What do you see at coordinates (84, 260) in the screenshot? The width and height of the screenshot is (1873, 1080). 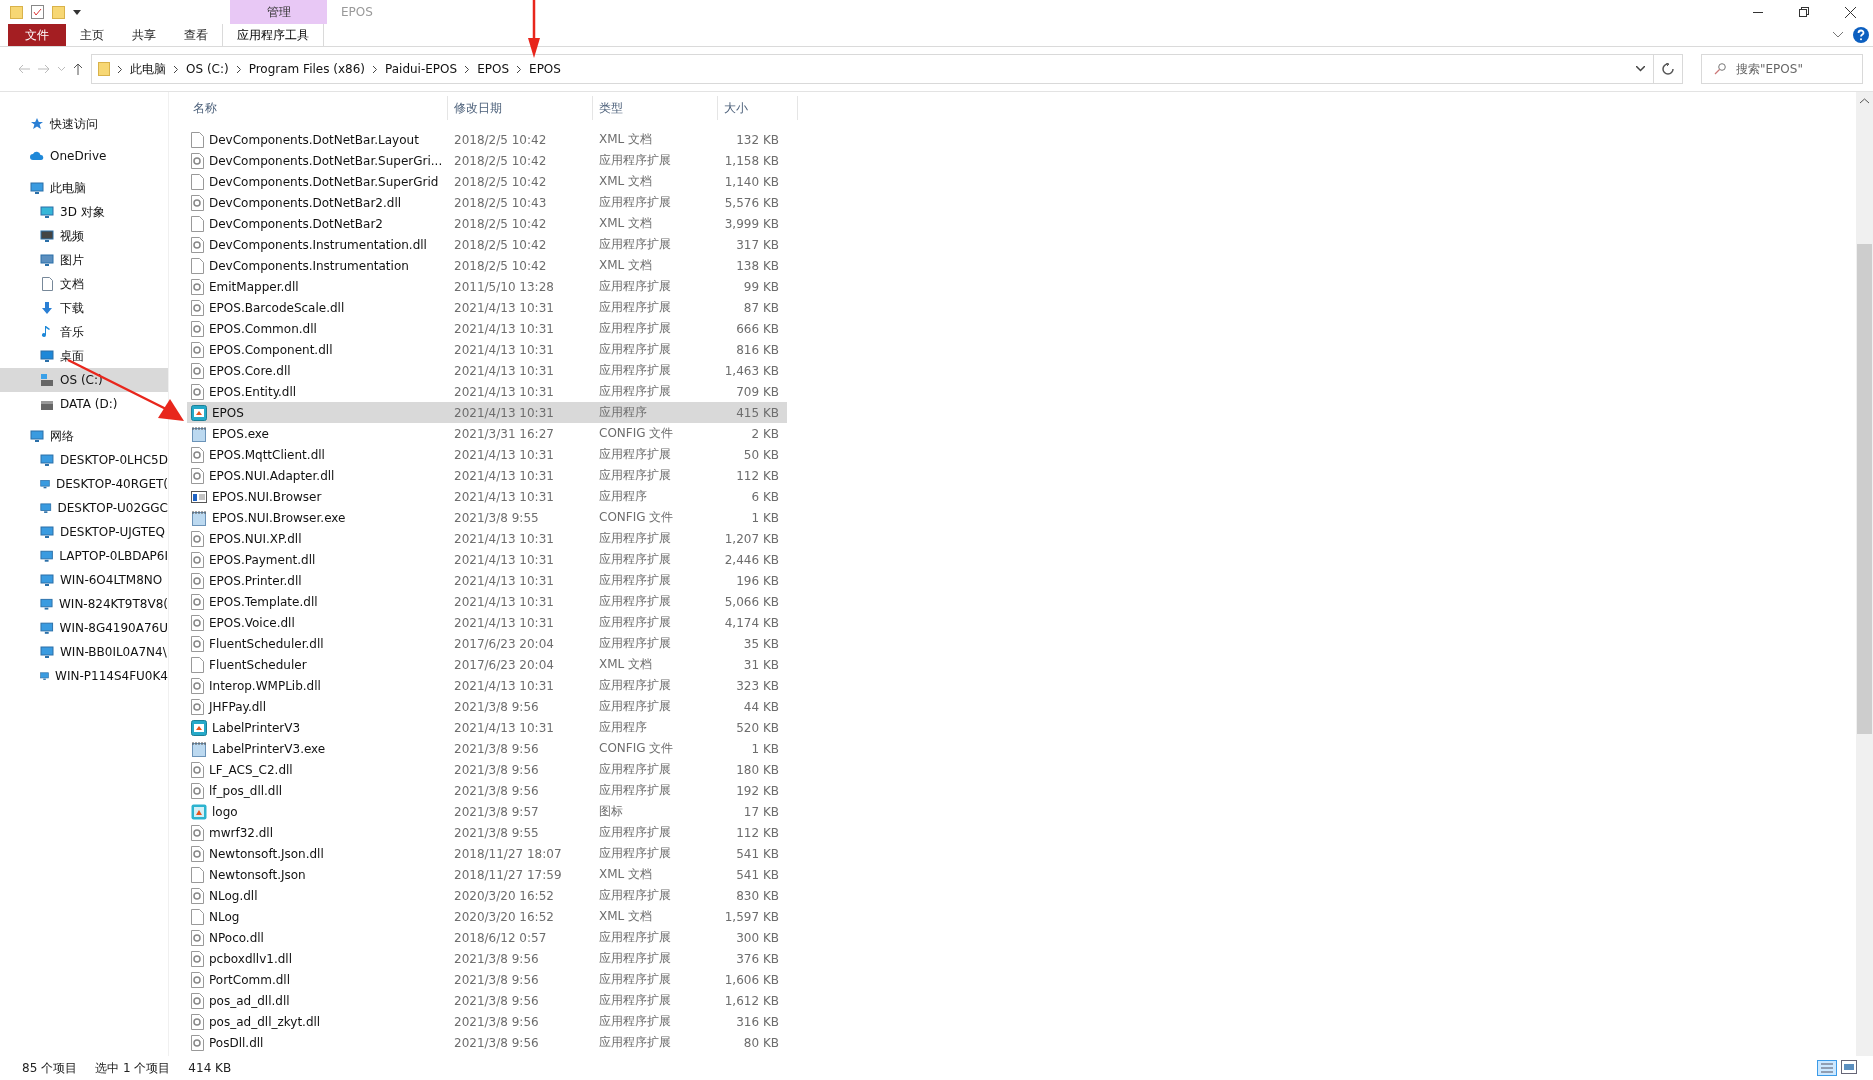 I see `sidebar-item: 图片` at bounding box center [84, 260].